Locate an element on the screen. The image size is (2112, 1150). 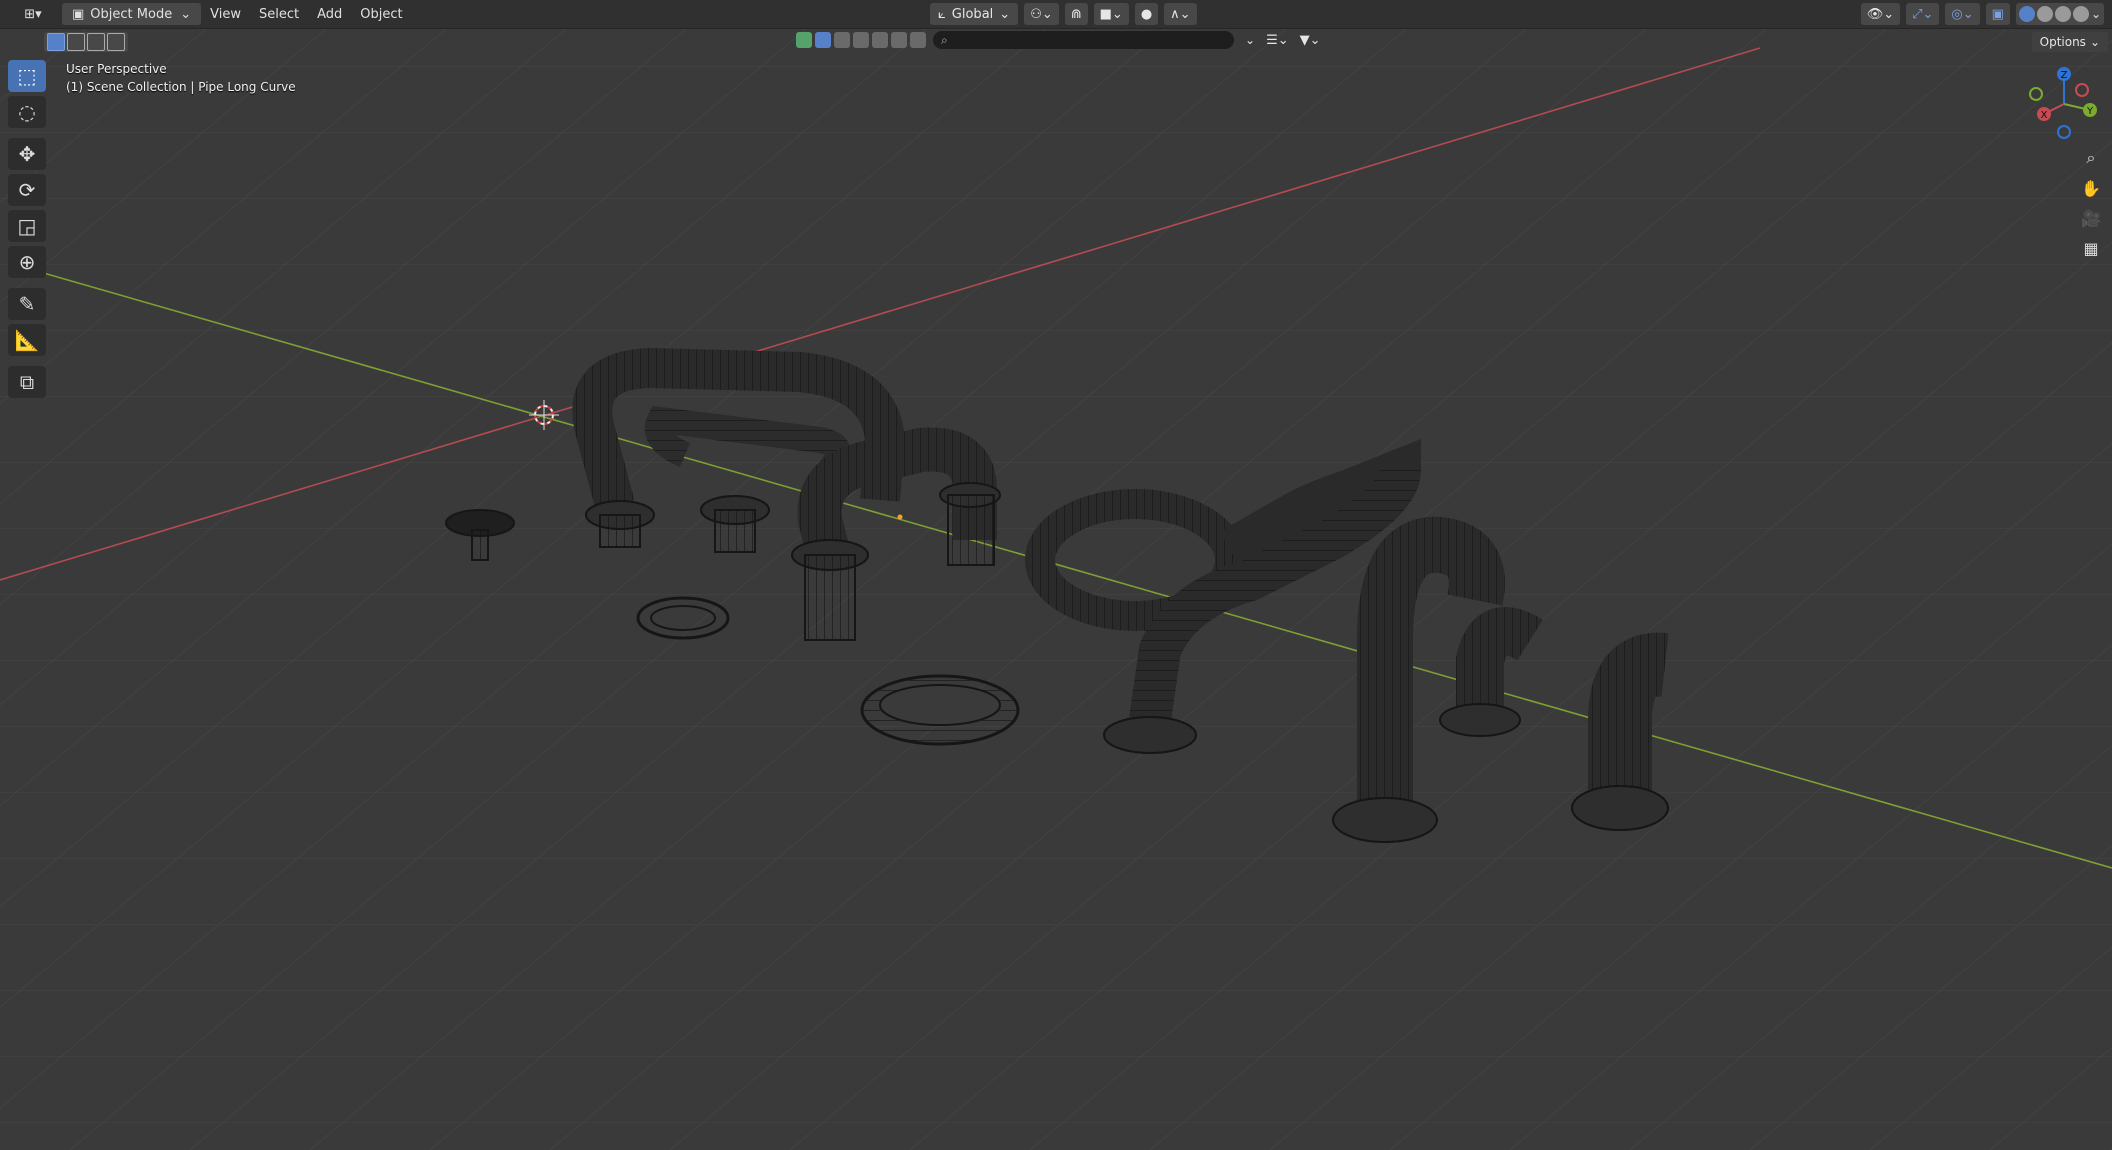
annotate-icon: ✎ is located at coordinates (27, 304).